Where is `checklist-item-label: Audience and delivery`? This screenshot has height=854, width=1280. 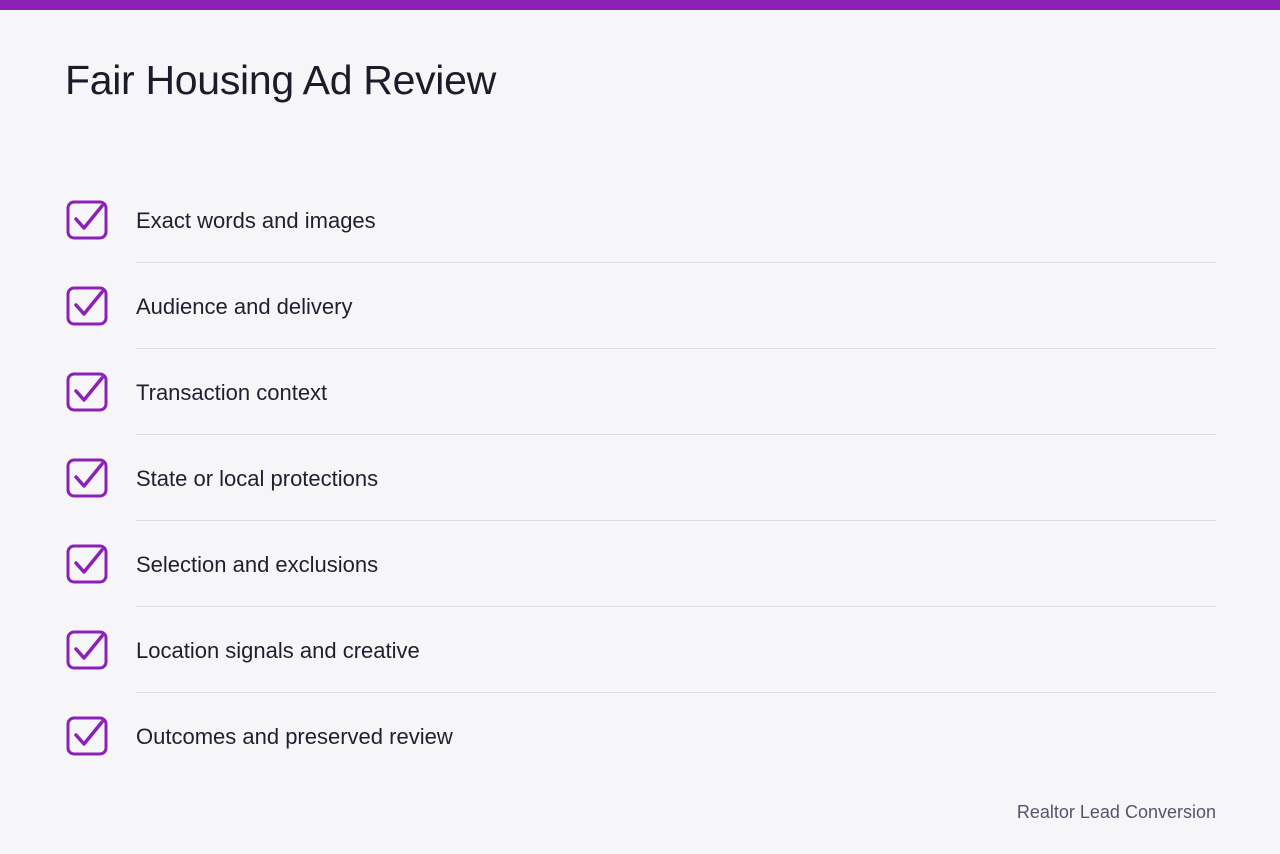
checklist-item-label: Audience and delivery is located at coordinates (244, 306).